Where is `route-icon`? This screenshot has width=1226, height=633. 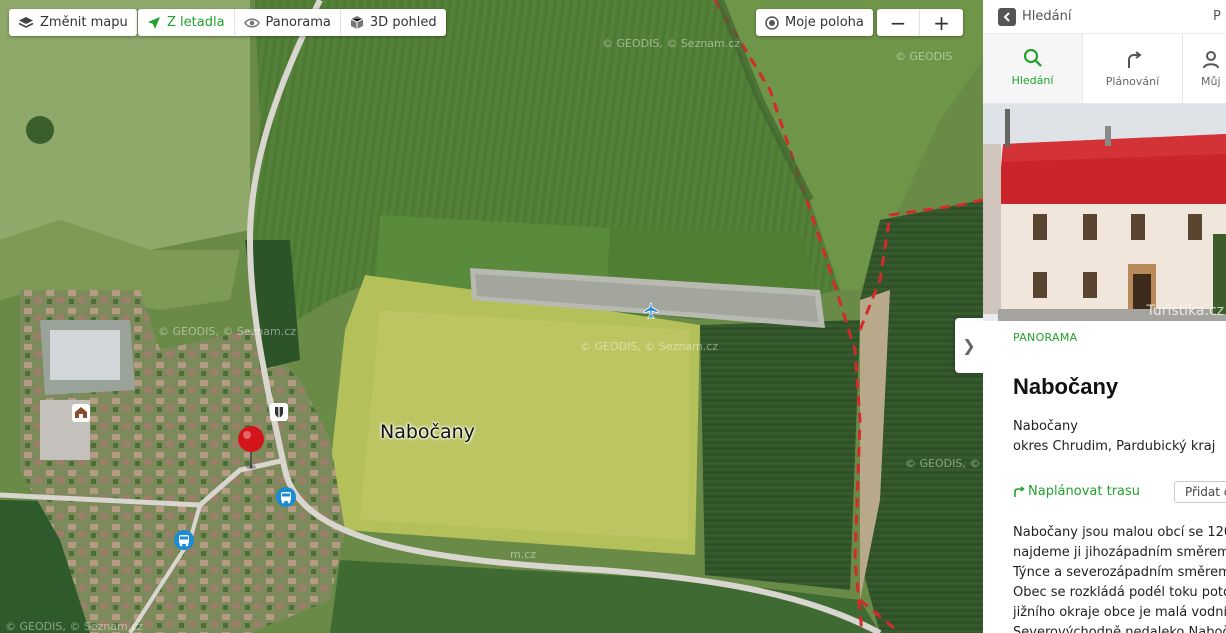
route-icon is located at coordinates (1134, 59).